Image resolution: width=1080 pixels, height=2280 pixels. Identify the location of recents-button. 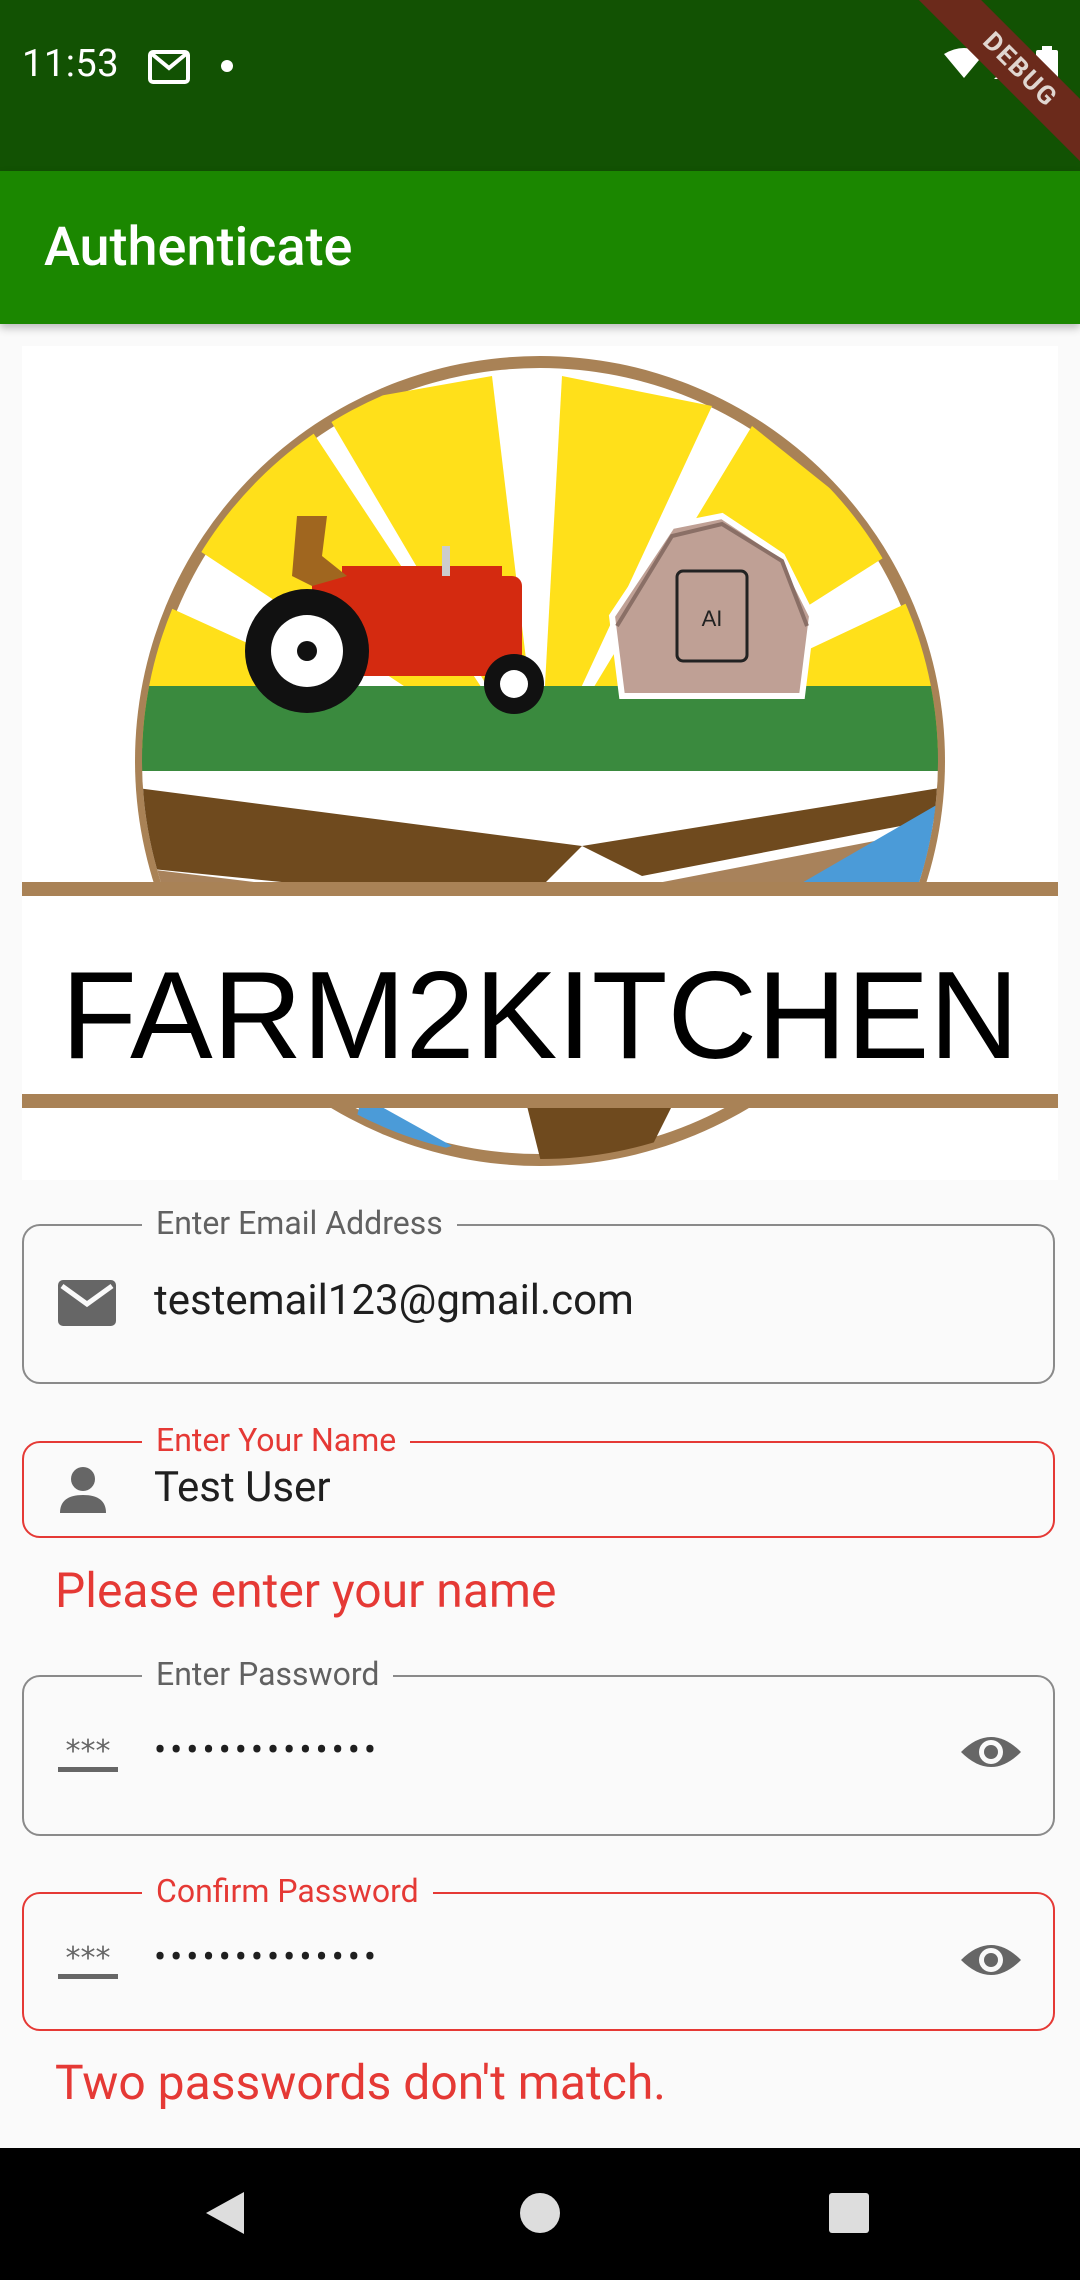
(849, 2215).